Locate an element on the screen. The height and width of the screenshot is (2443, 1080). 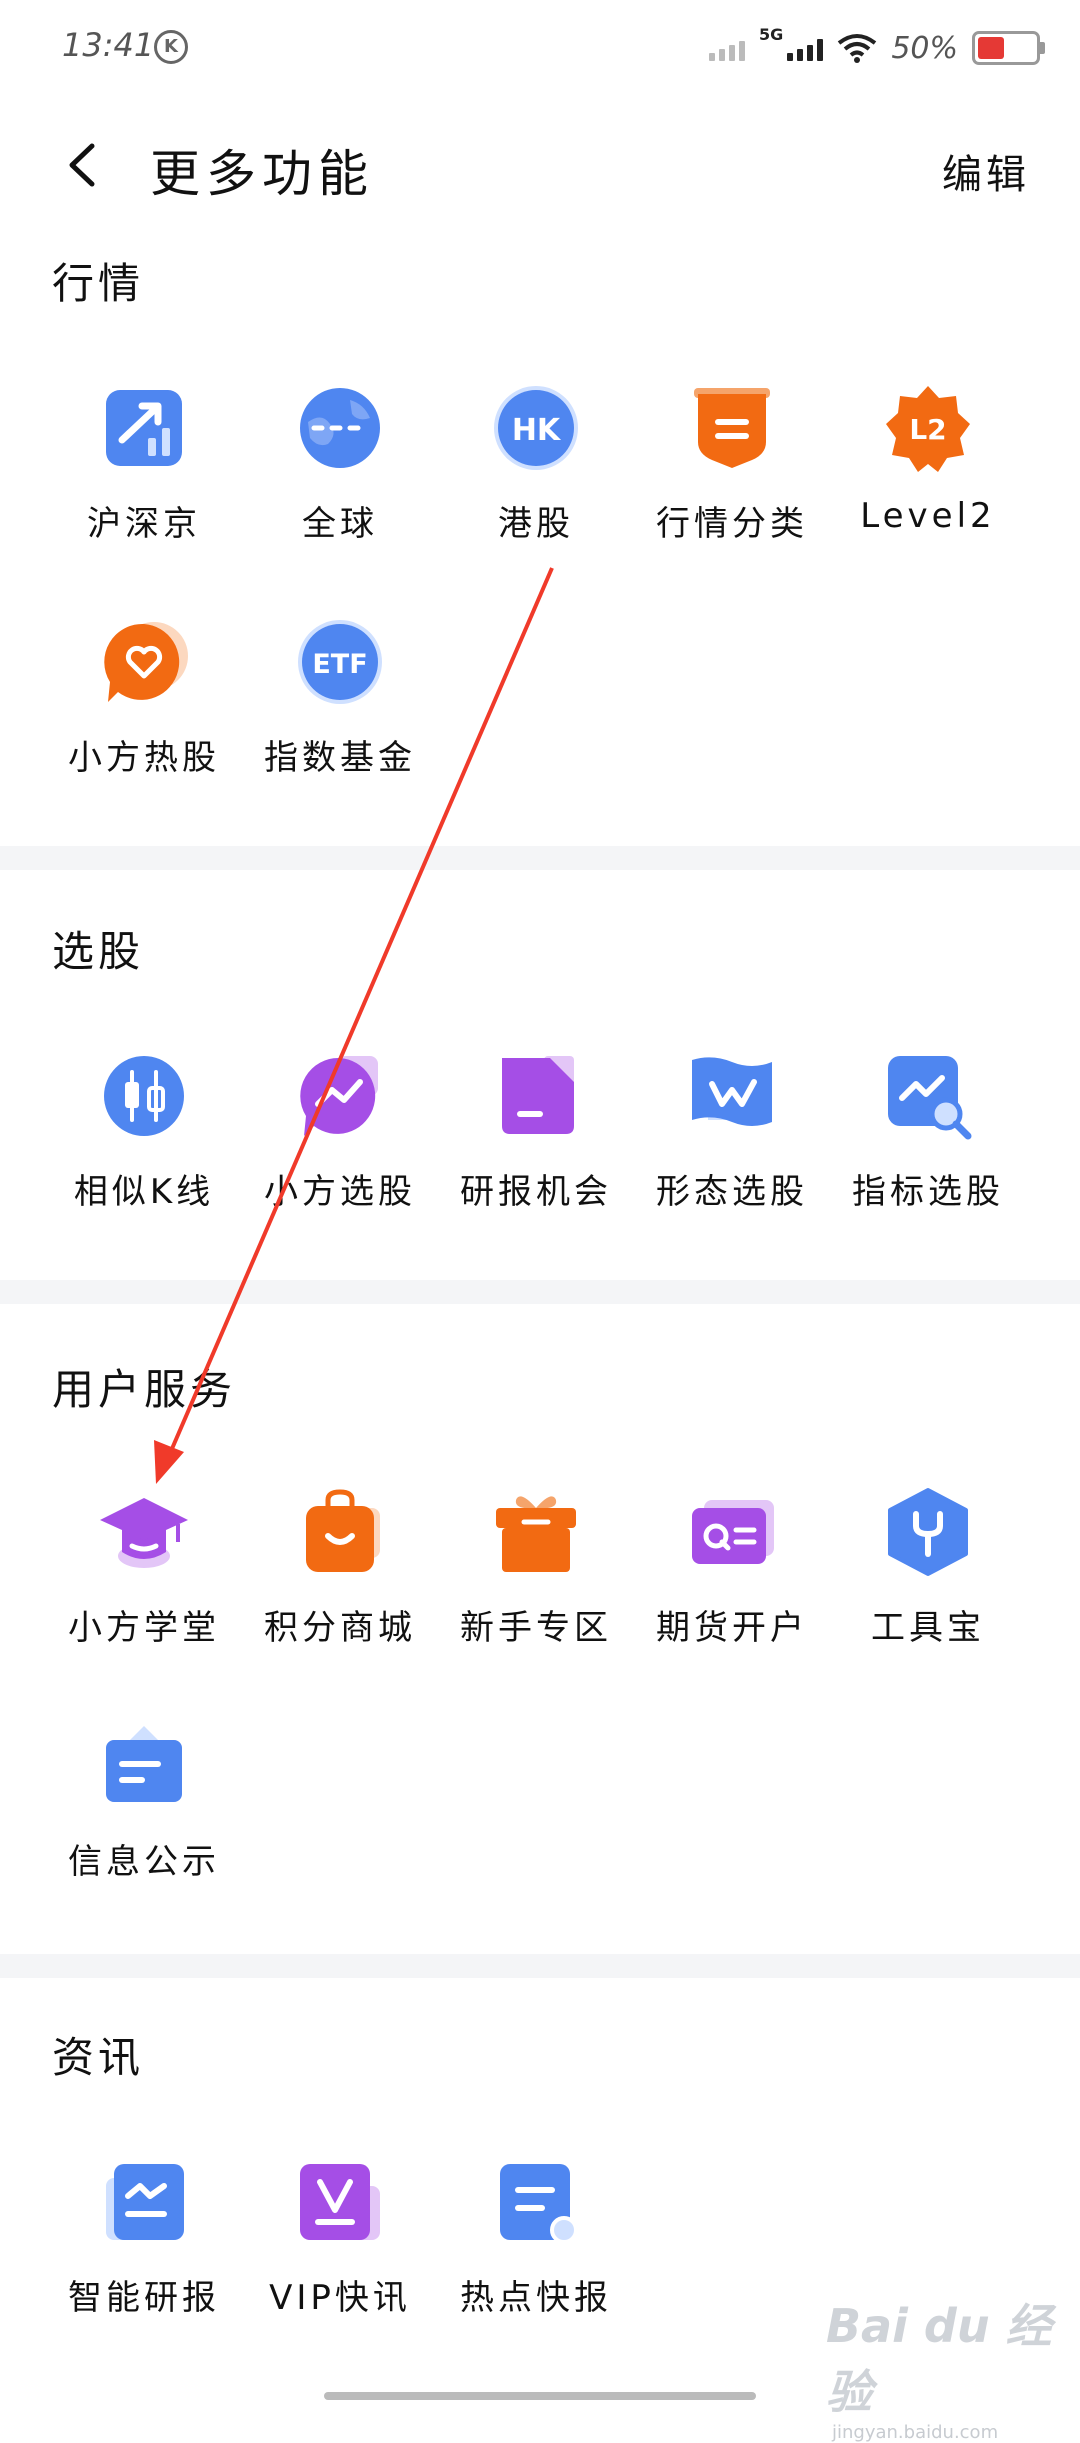
heart-bubble-icon is located at coordinates (144, 662).